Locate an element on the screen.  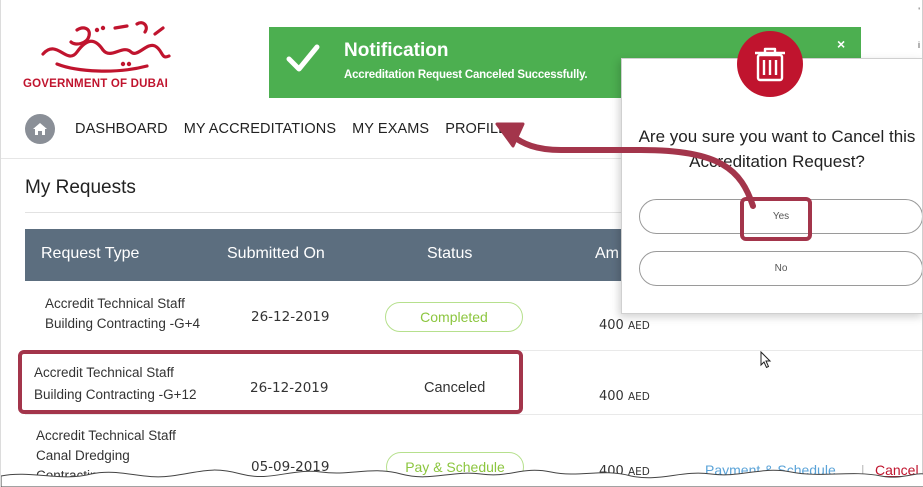
mouse-cursor-icon is located at coordinates (766, 360).